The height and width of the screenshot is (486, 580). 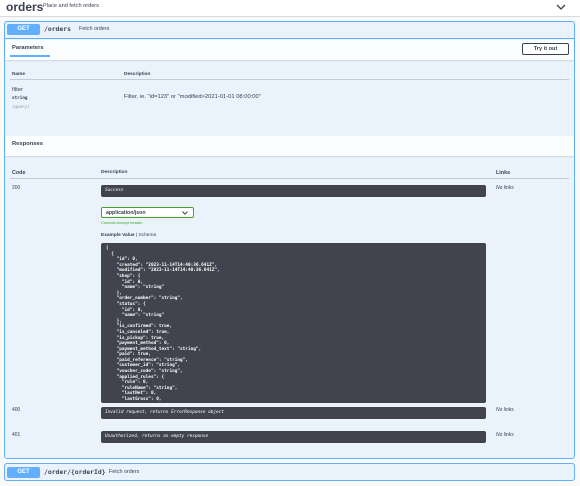 What do you see at coordinates (19, 173) in the screenshot?
I see `column-header-code: Code` at bounding box center [19, 173].